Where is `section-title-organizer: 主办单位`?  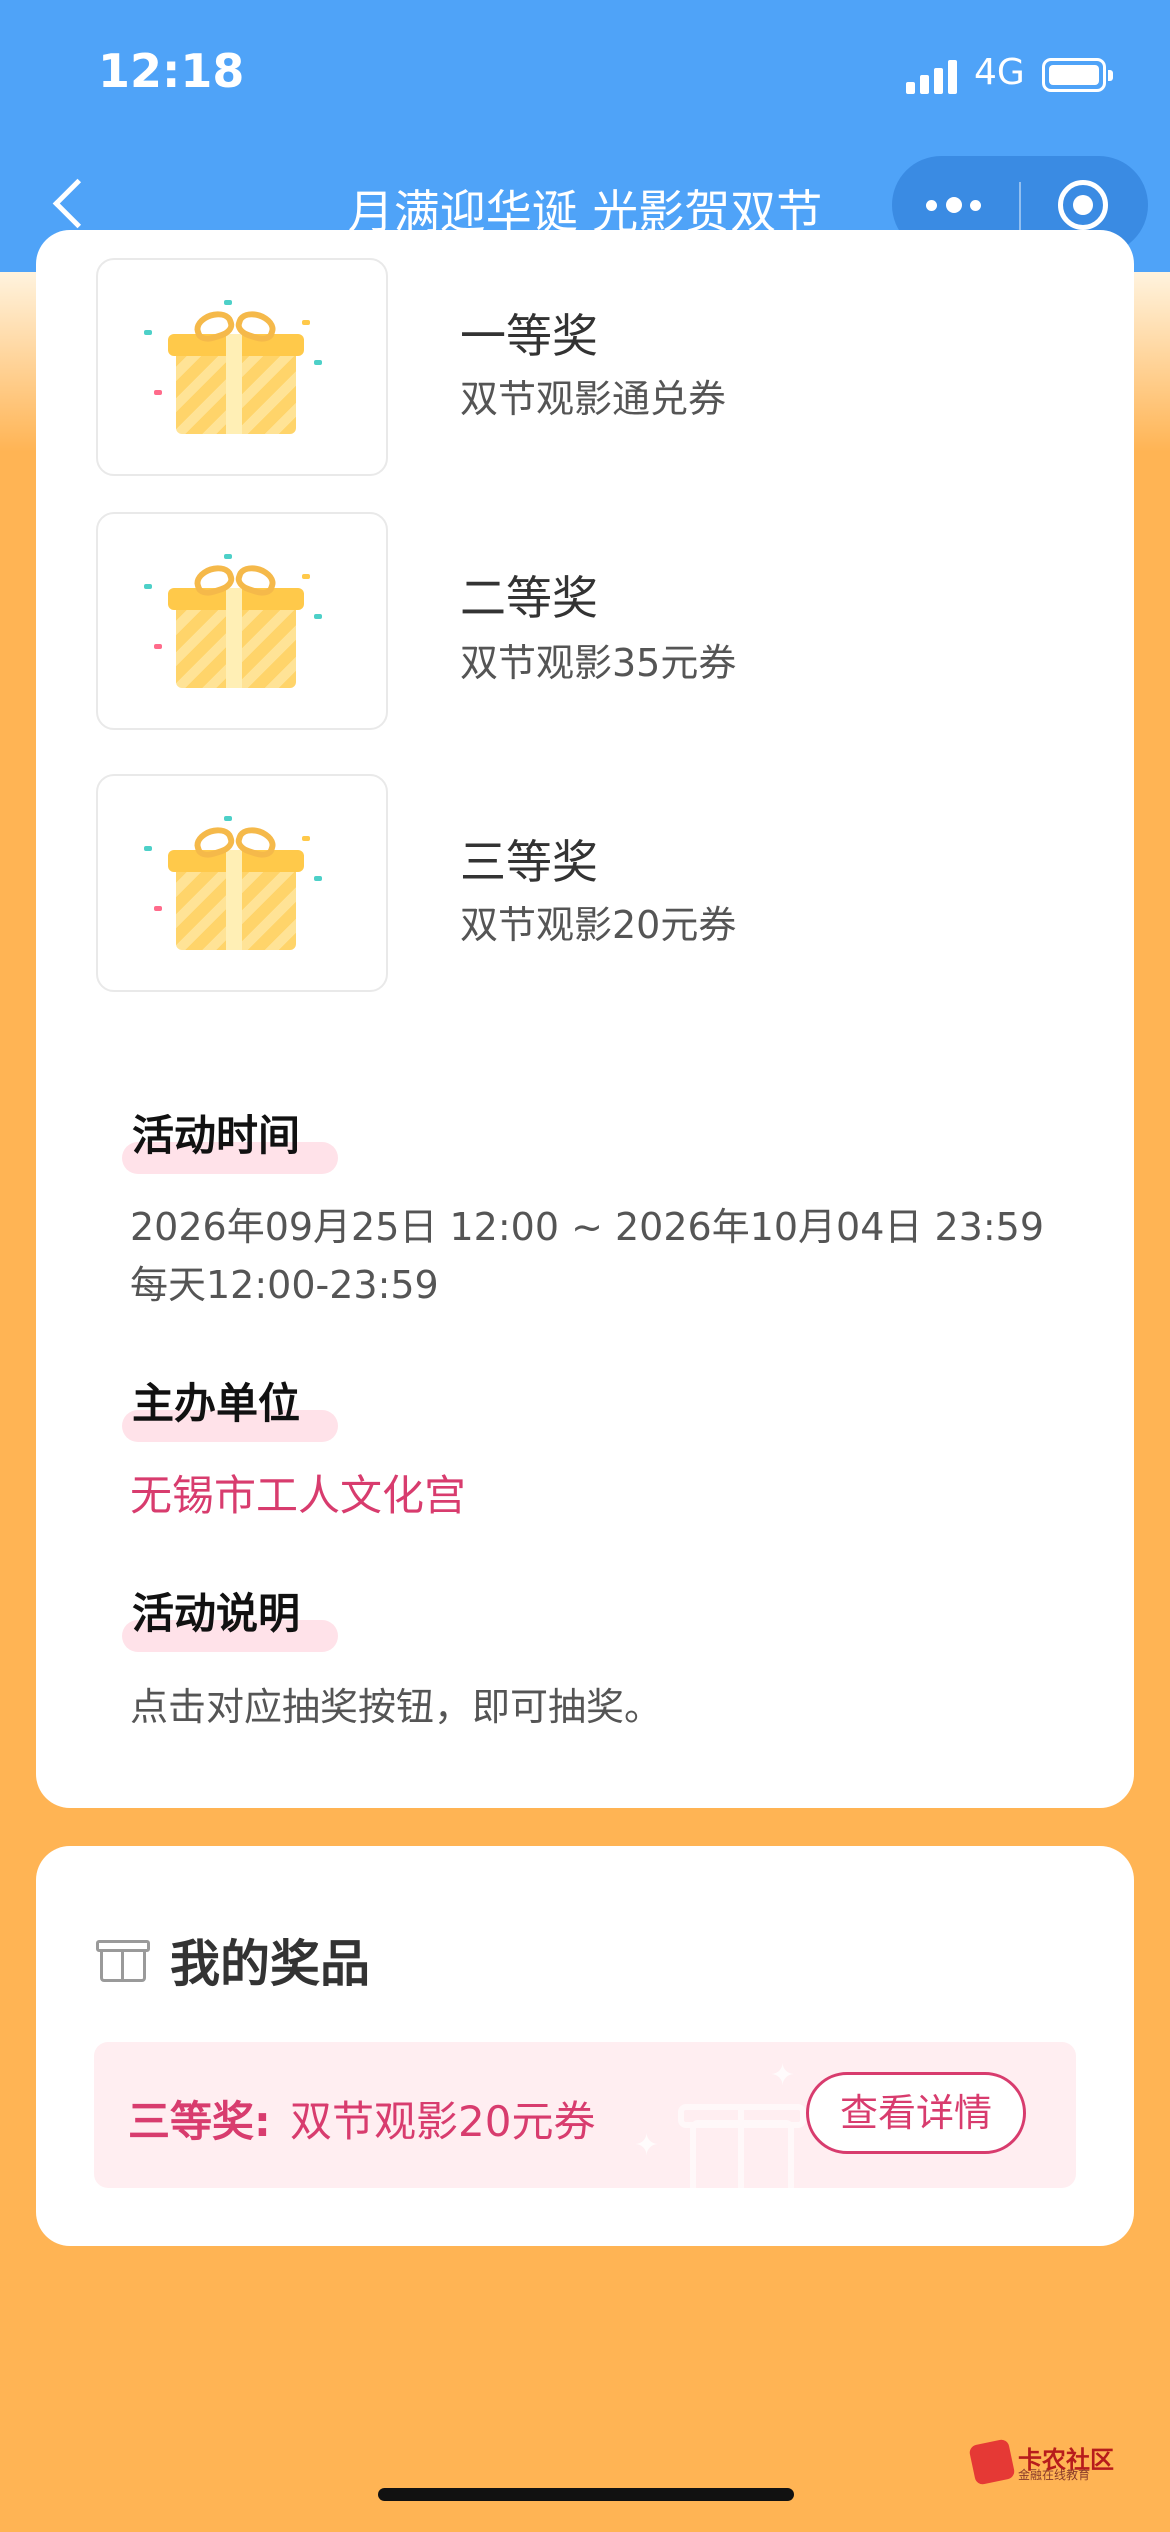
section-title-organizer: 主办单位 is located at coordinates (216, 1403).